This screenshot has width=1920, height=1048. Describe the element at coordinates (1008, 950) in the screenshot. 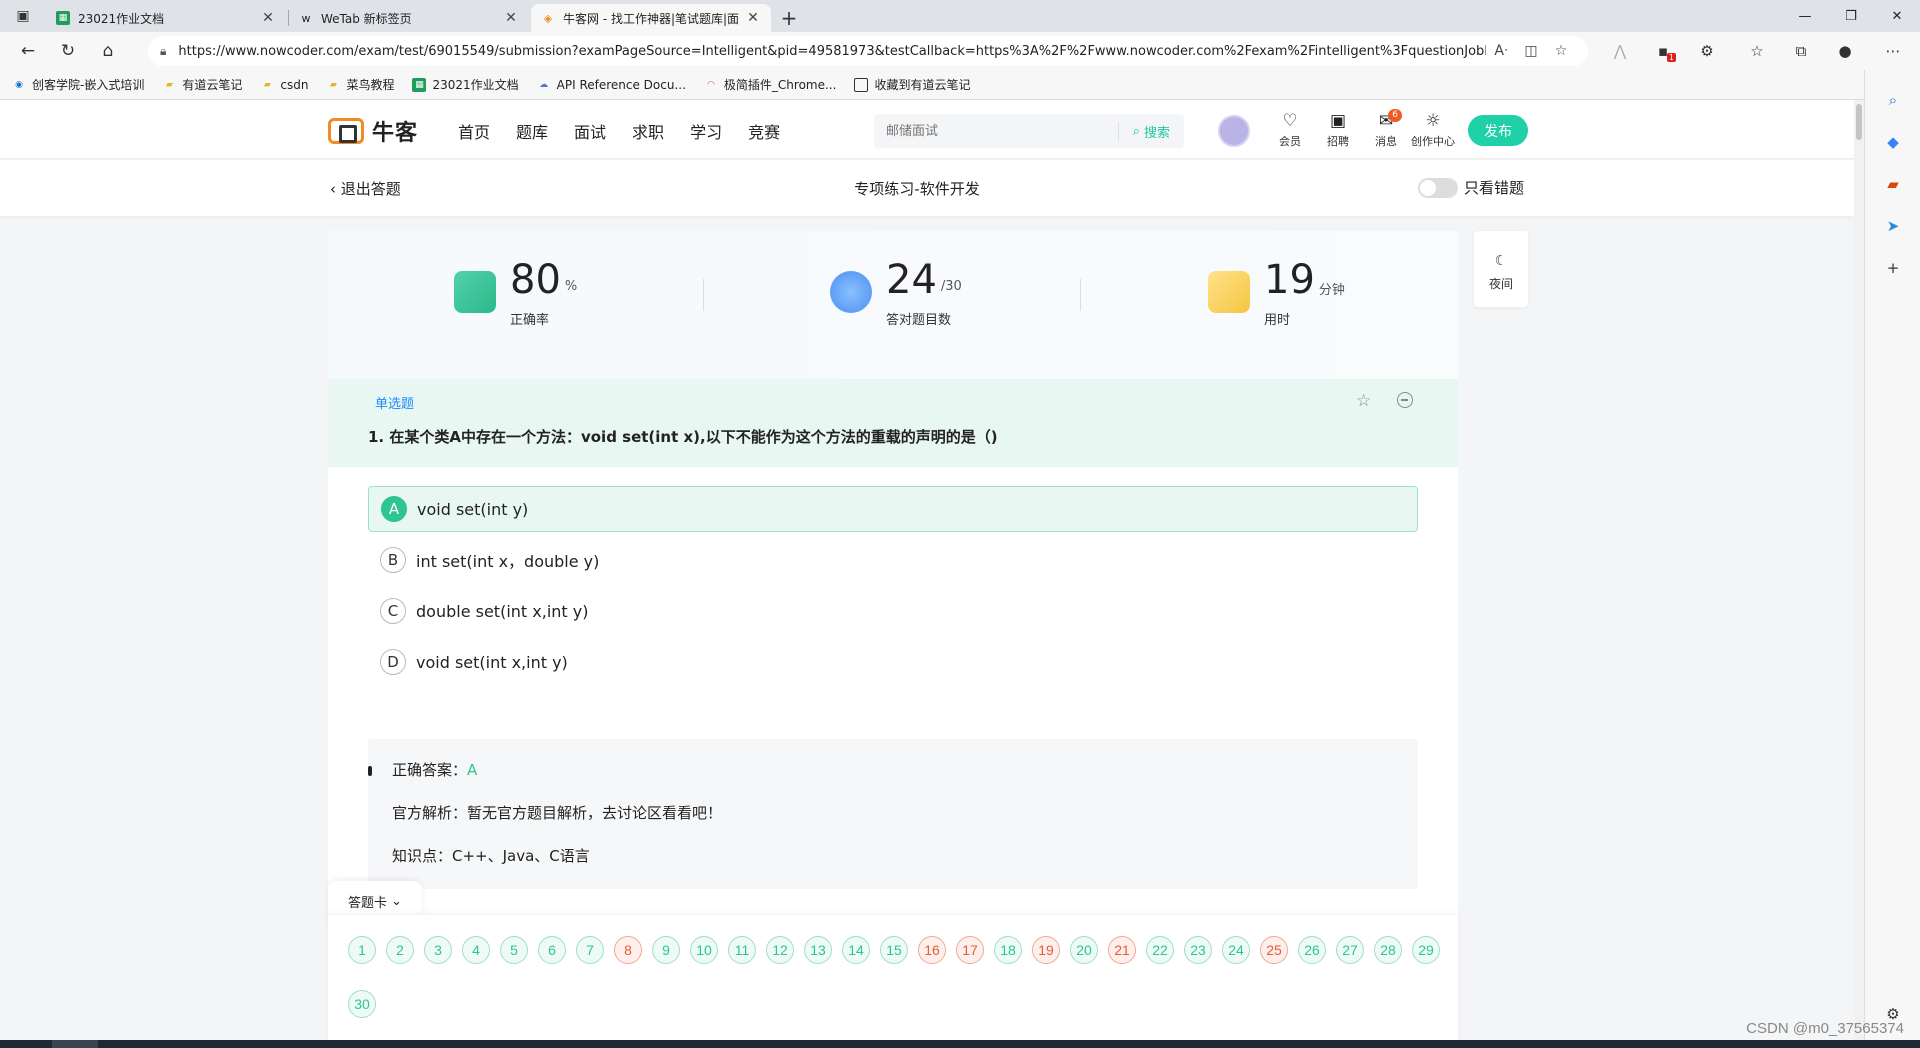

I see `answer-card-cell-18: 18` at that location.